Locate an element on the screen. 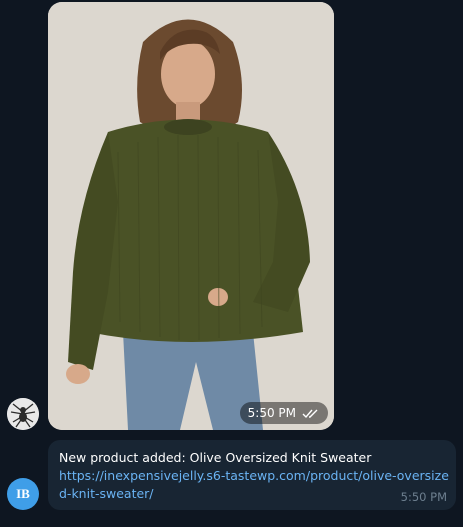 The image size is (463, 527). message-time: 5:50 PM is located at coordinates (423, 497).